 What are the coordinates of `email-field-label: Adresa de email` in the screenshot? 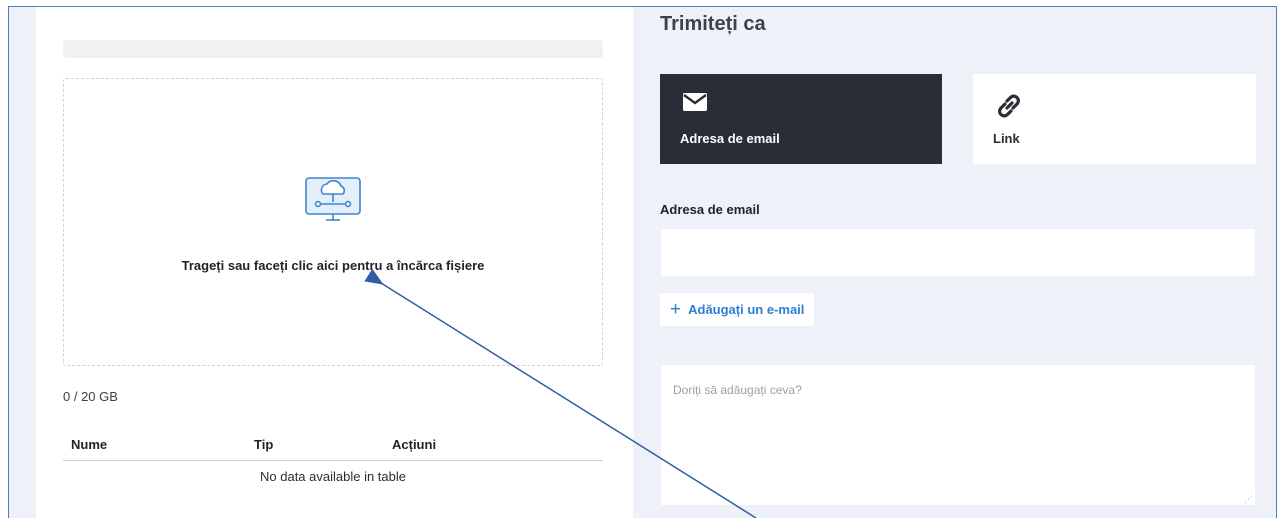 It's located at (710, 209).